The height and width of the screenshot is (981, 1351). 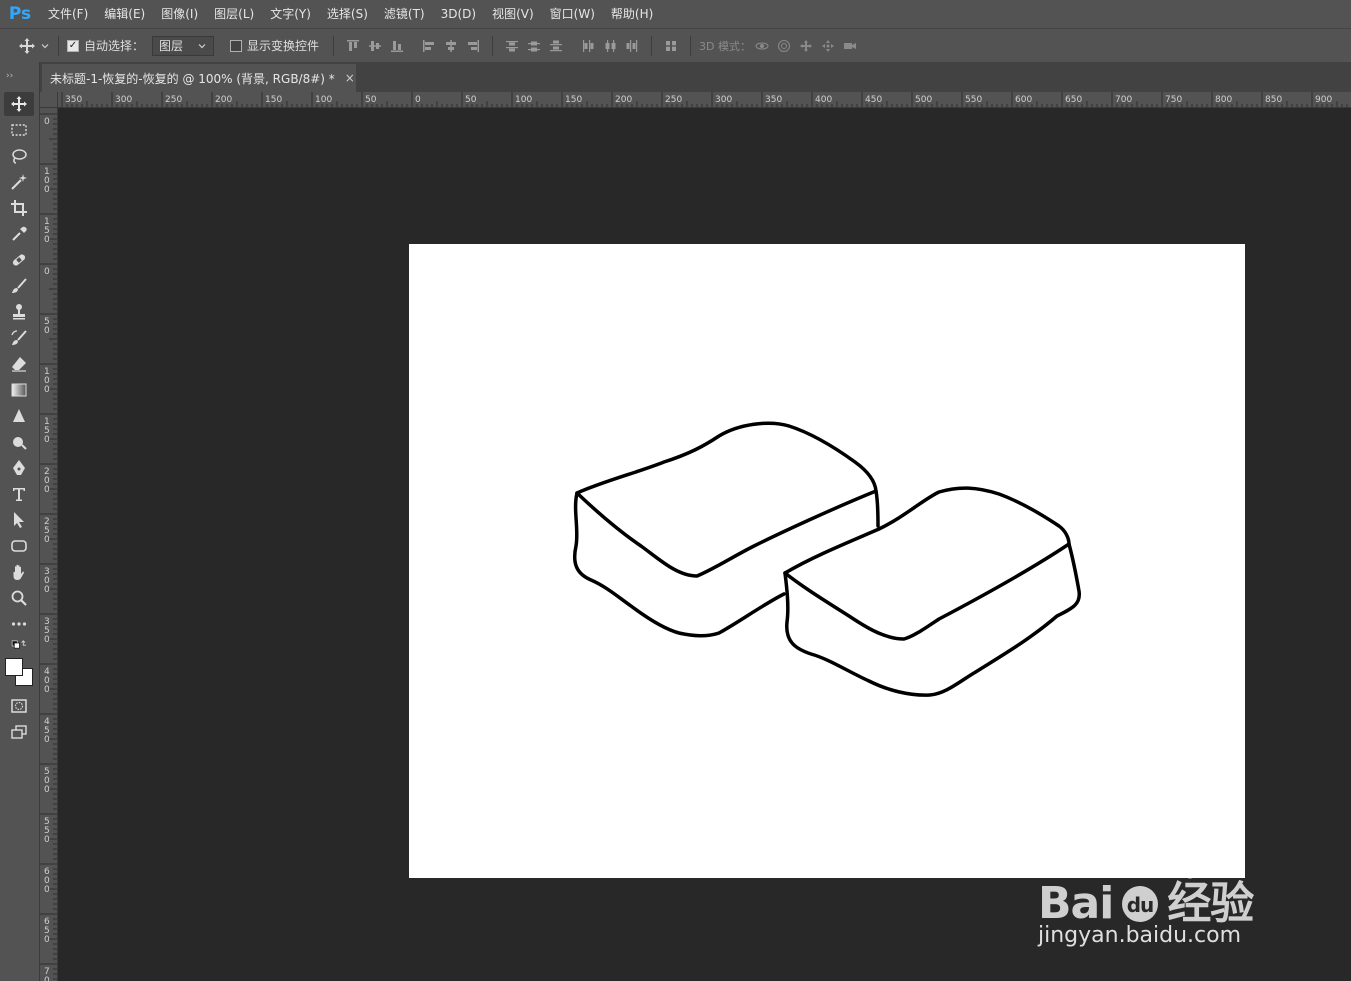 I want to click on screen-mode-icon, so click(x=19, y=732).